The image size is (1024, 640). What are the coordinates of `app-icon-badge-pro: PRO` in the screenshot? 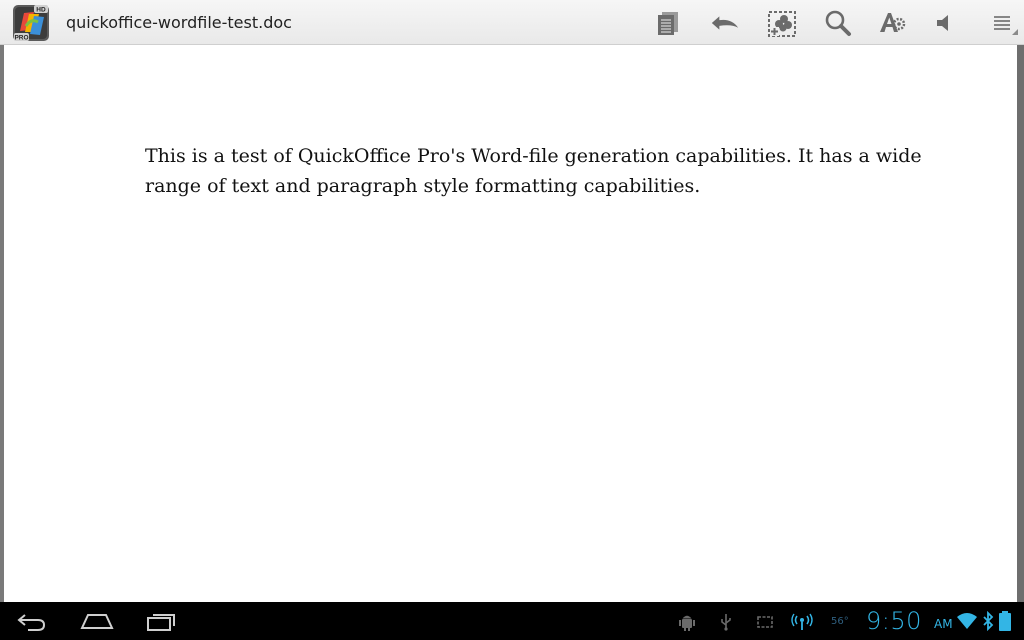 It's located at (21, 38).